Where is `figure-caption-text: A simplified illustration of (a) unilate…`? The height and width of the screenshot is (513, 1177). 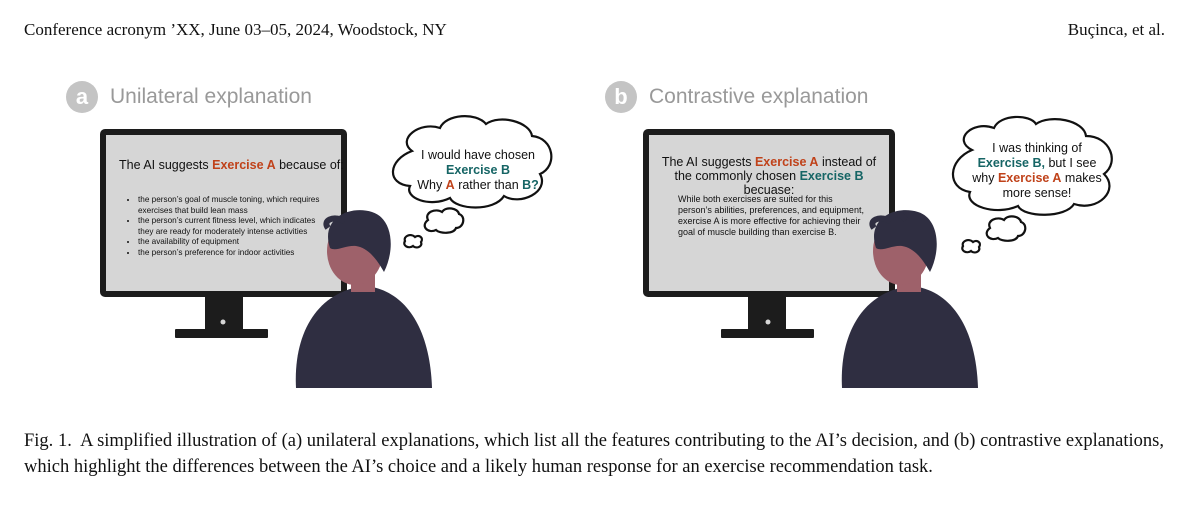
figure-caption-text: A simplified illustration of (a) unilate… is located at coordinates (594, 454).